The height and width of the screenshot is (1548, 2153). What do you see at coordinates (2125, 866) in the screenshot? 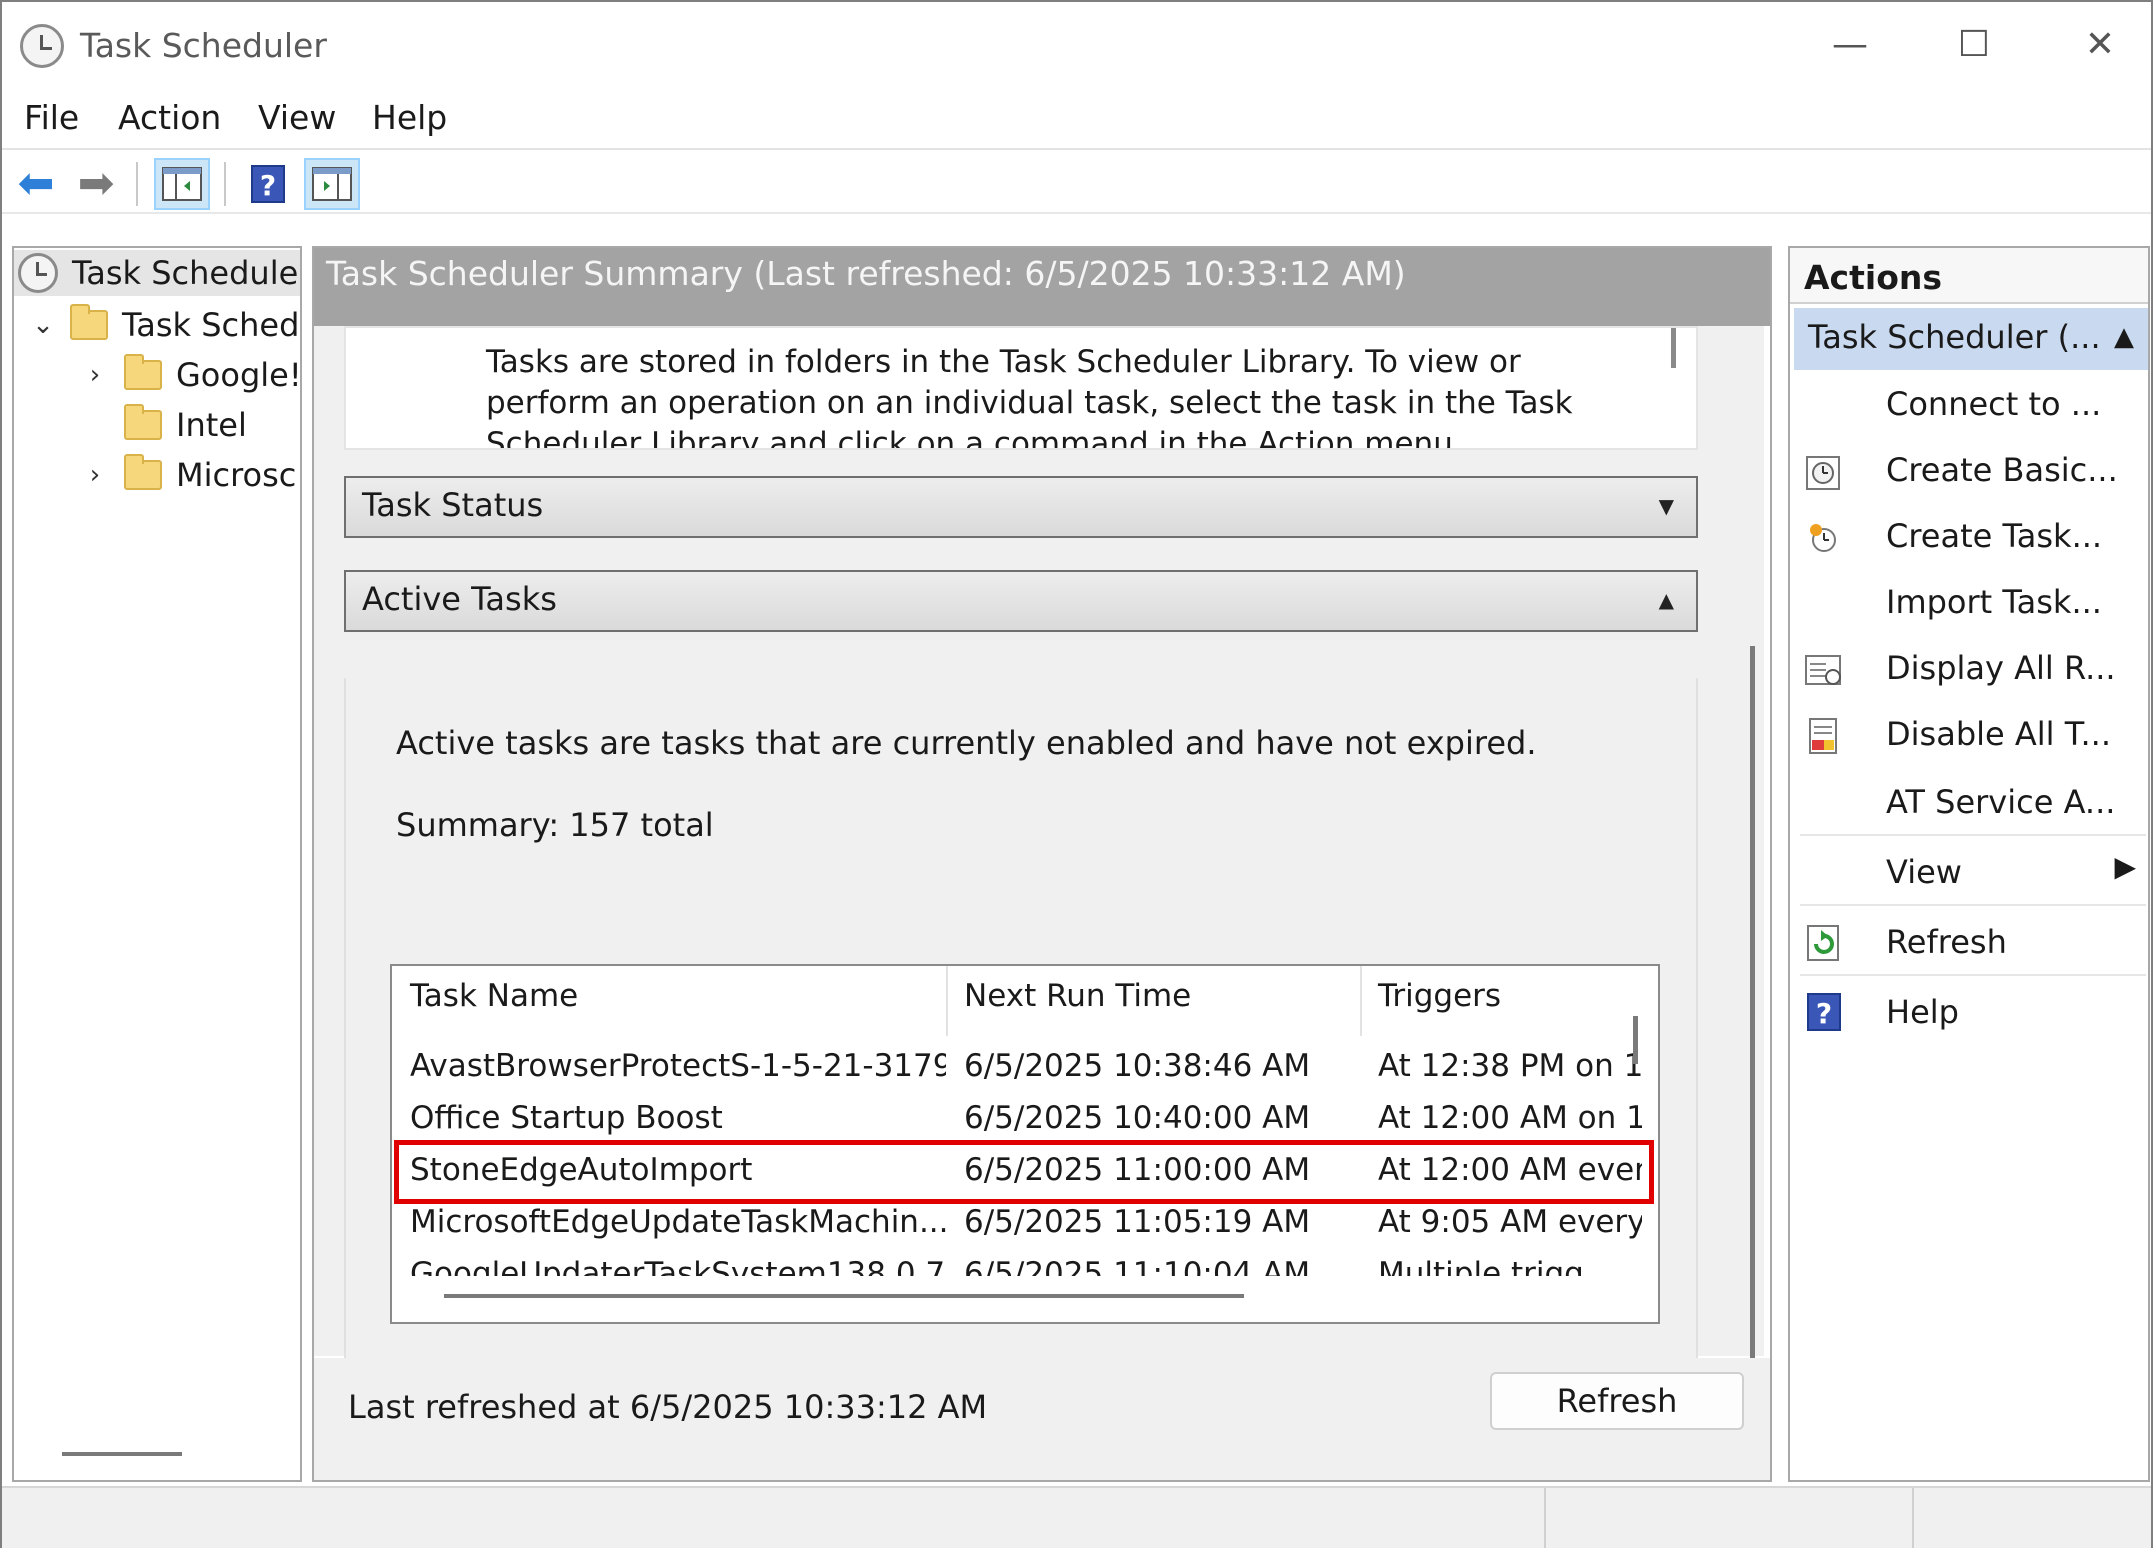
I see `submenu-arrow-icon: ▶` at bounding box center [2125, 866].